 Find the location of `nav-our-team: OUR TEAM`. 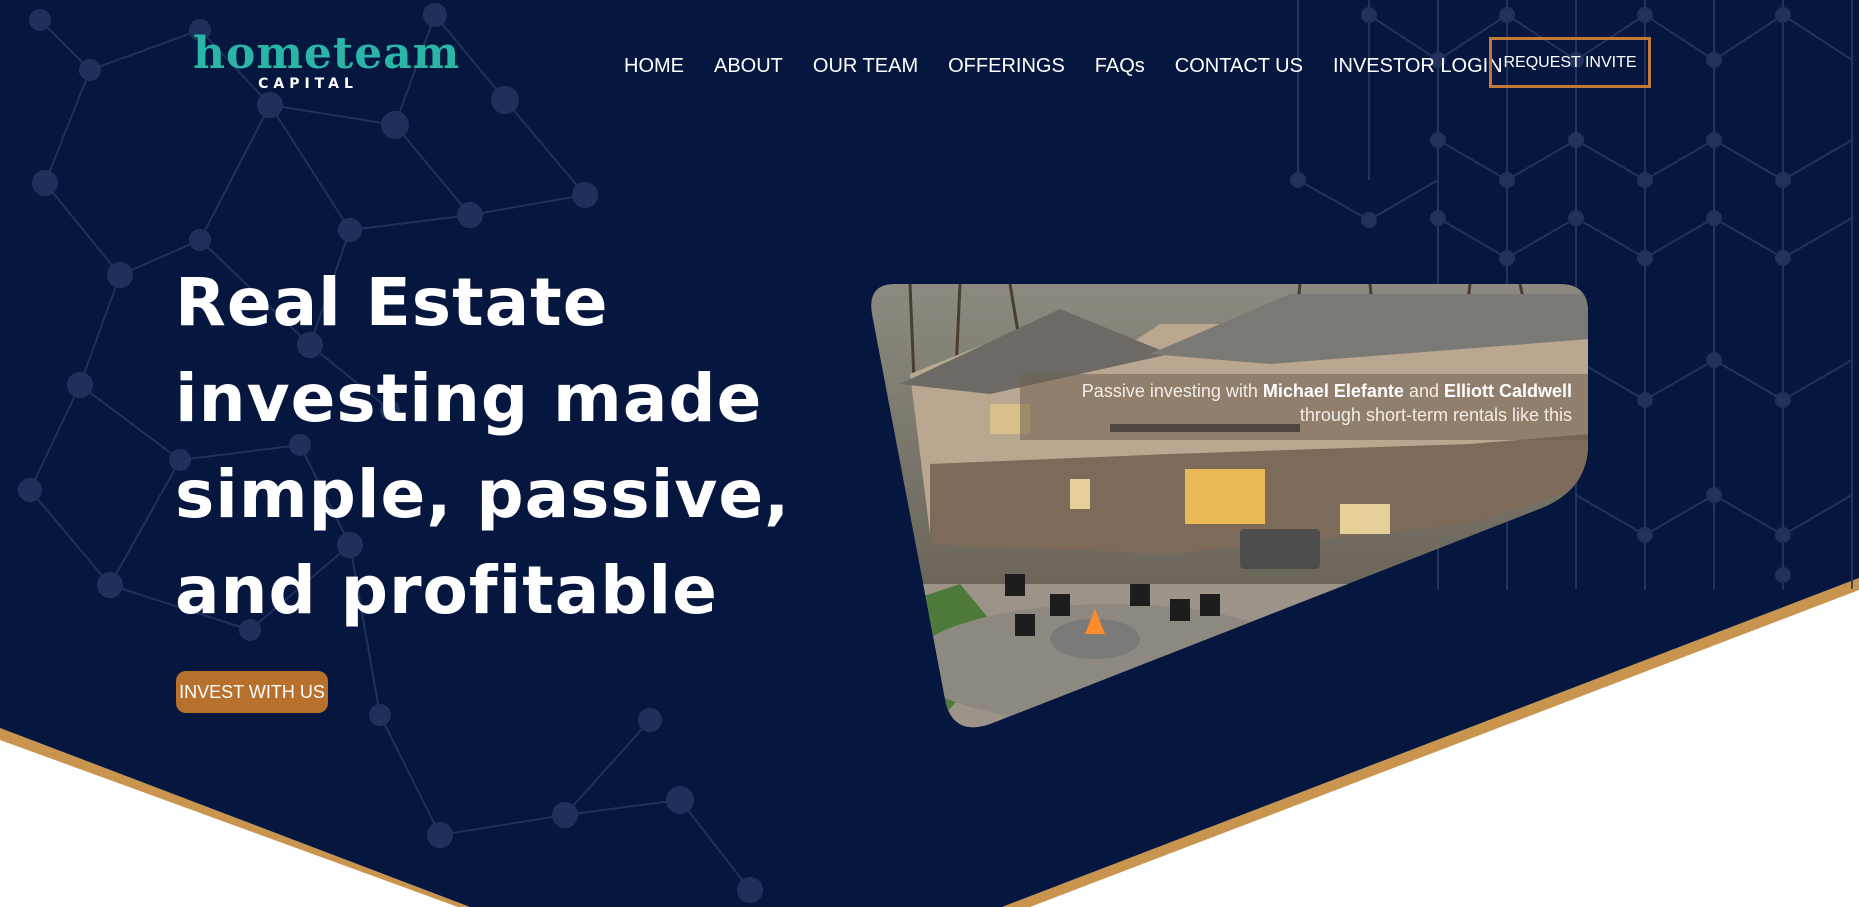

nav-our-team: OUR TEAM is located at coordinates (865, 66).